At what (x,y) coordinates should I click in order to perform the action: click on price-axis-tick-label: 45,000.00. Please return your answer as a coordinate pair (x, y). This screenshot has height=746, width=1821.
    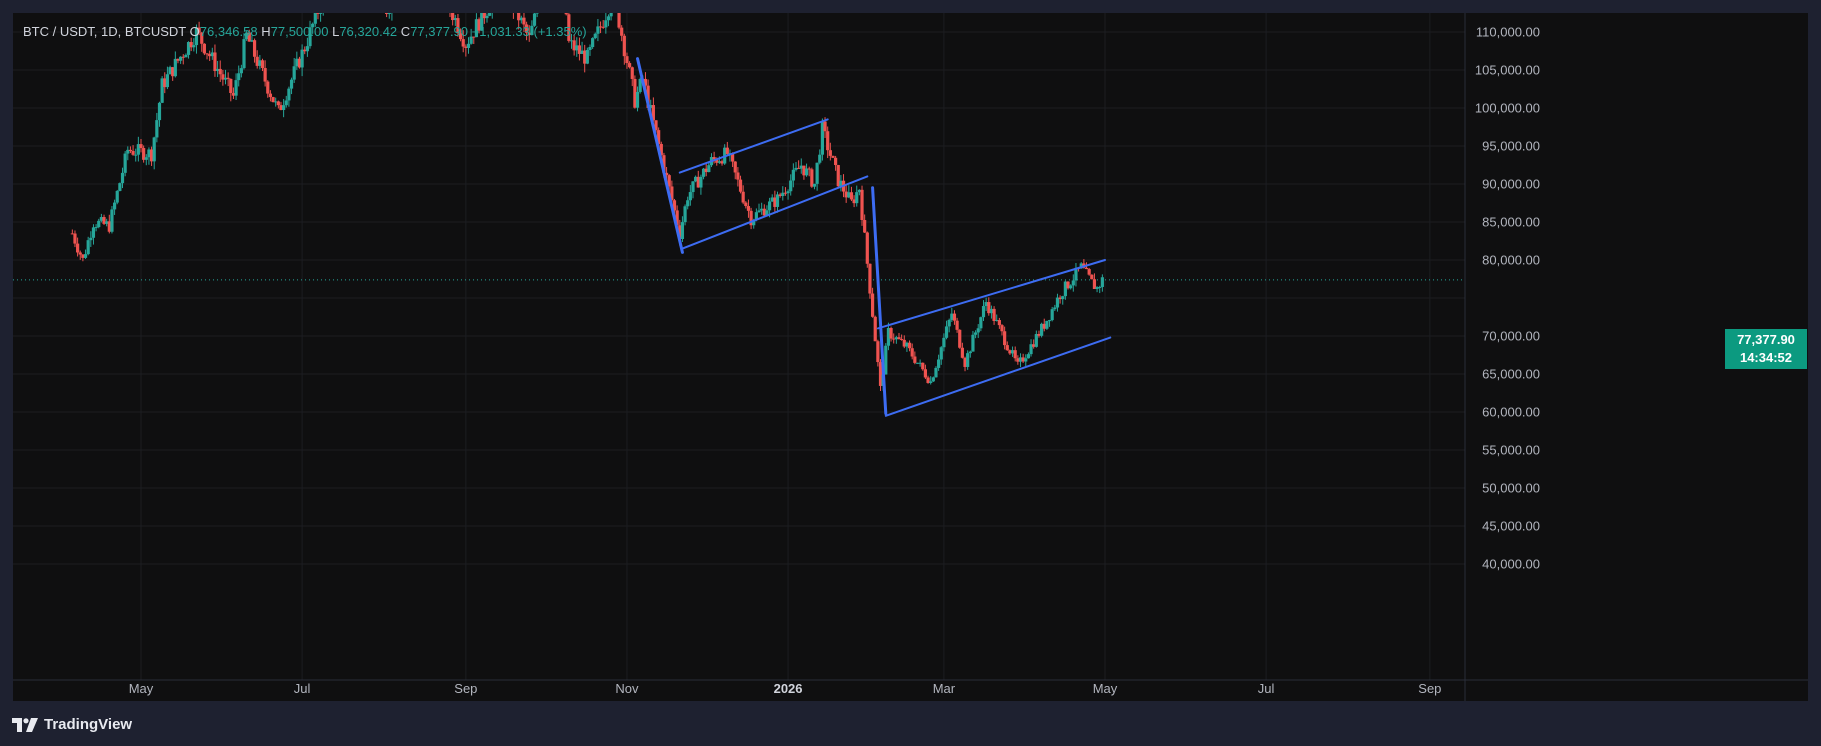
    Looking at the image, I should click on (1511, 526).